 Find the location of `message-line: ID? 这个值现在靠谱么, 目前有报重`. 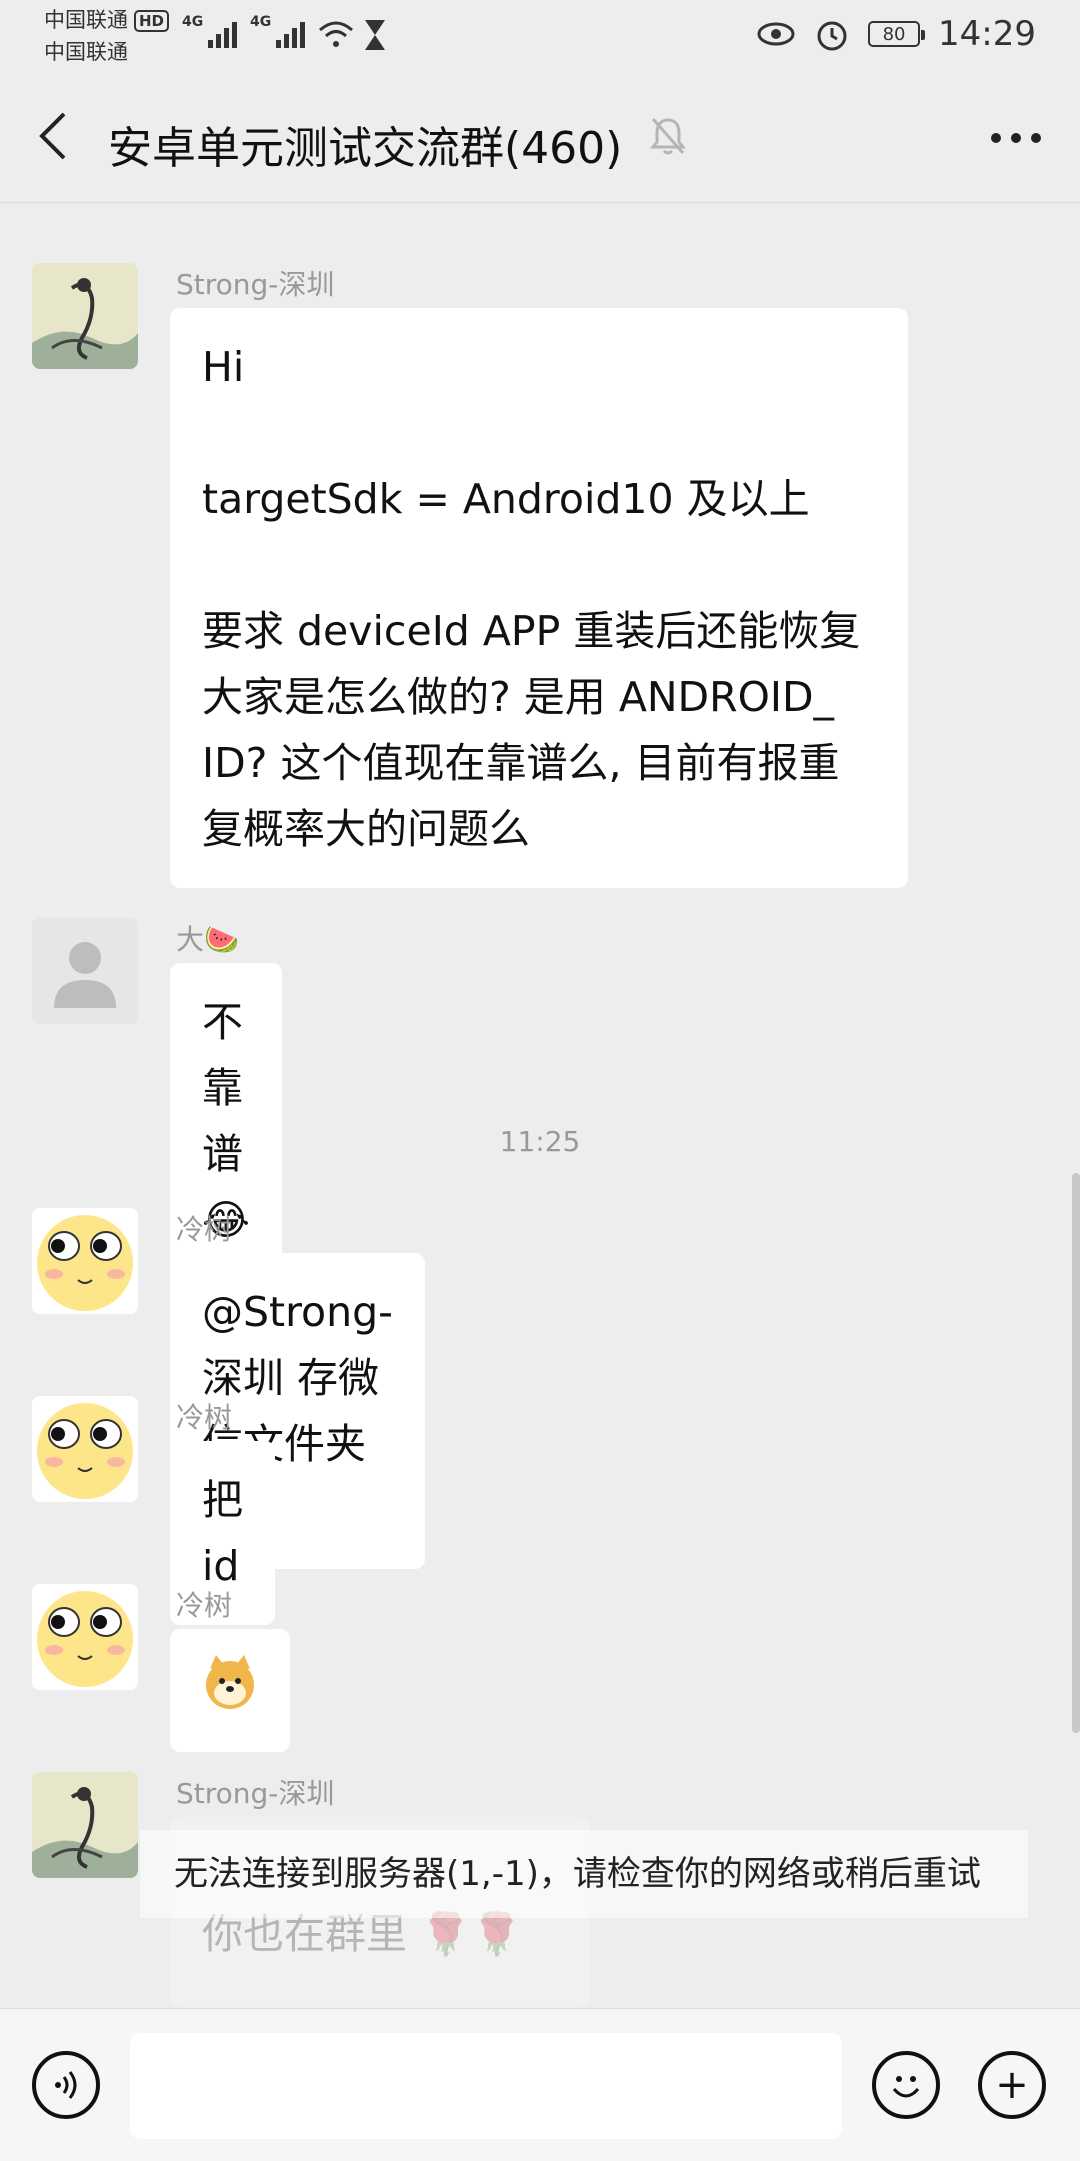

message-line: ID? 这个值现在靠谱么, 目前有报重 is located at coordinates (521, 763).